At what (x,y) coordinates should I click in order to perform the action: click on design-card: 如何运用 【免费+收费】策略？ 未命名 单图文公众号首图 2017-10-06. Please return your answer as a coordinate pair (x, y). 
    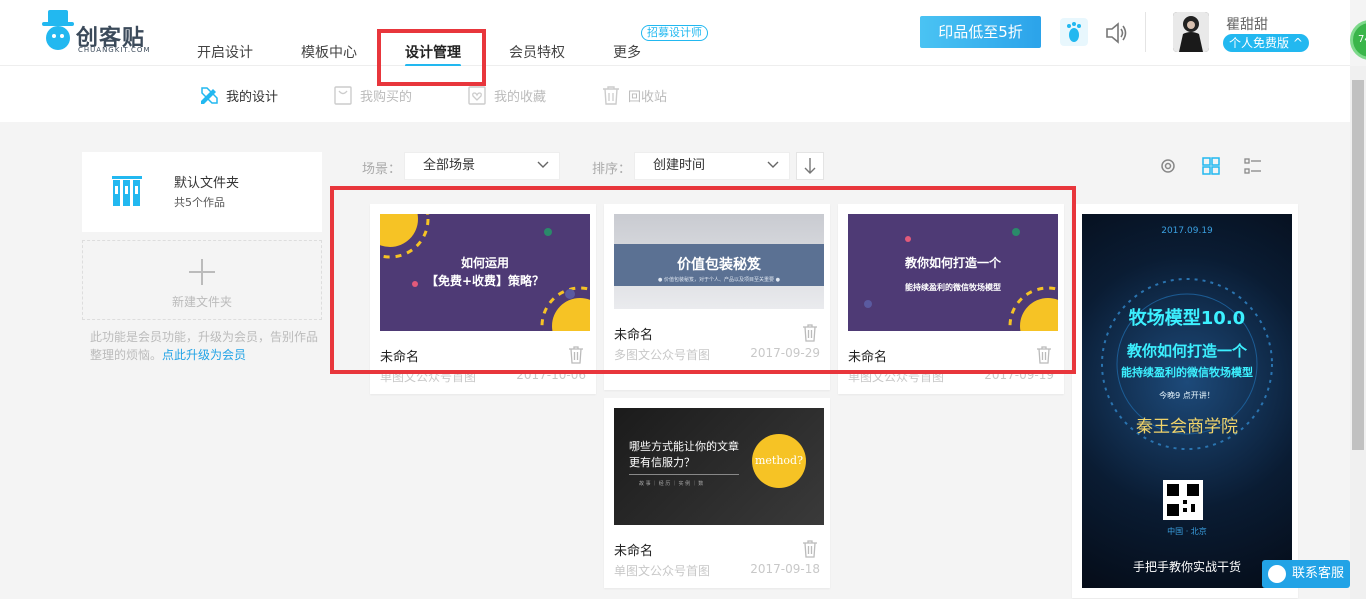
    Looking at the image, I should click on (483, 299).